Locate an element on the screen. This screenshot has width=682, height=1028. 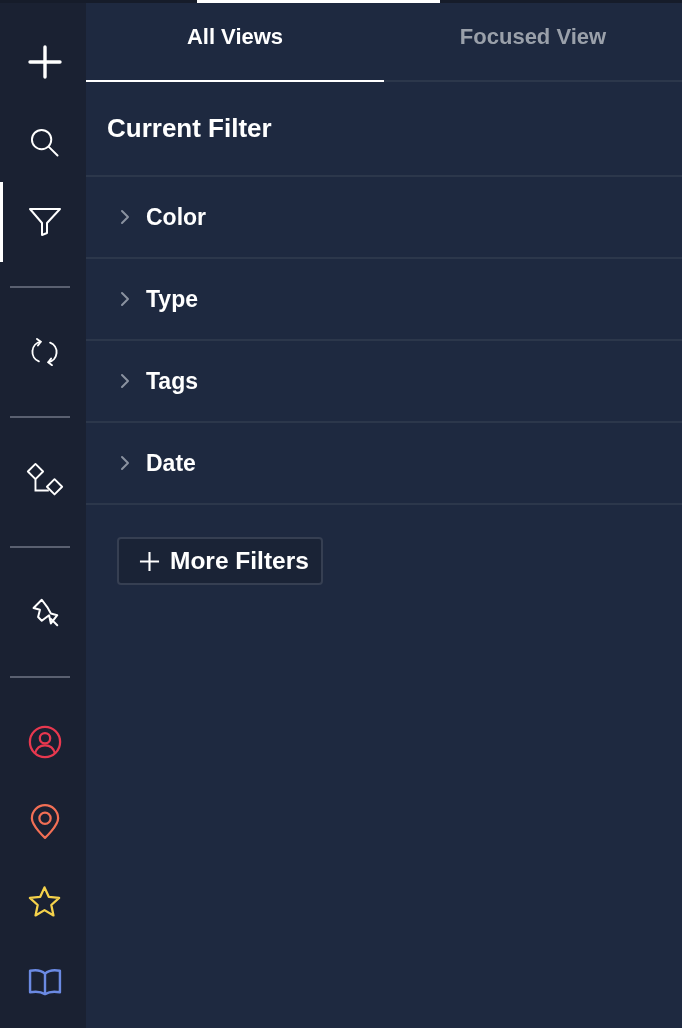
more-filters-button: More Filters is located at coordinates (220, 561).